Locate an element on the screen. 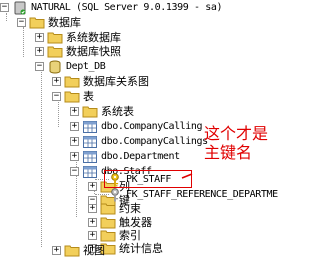  server-label: NATURAL (SQL Server 9.0.1399 - sa) is located at coordinates (127, 7).